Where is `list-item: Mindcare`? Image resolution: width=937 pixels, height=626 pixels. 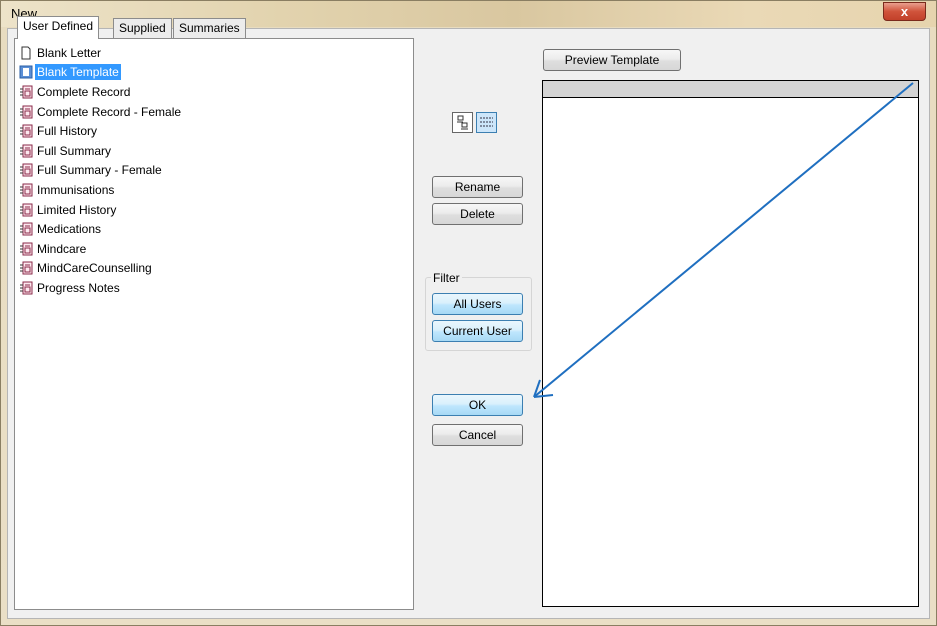 list-item: Mindcare is located at coordinates (214, 249).